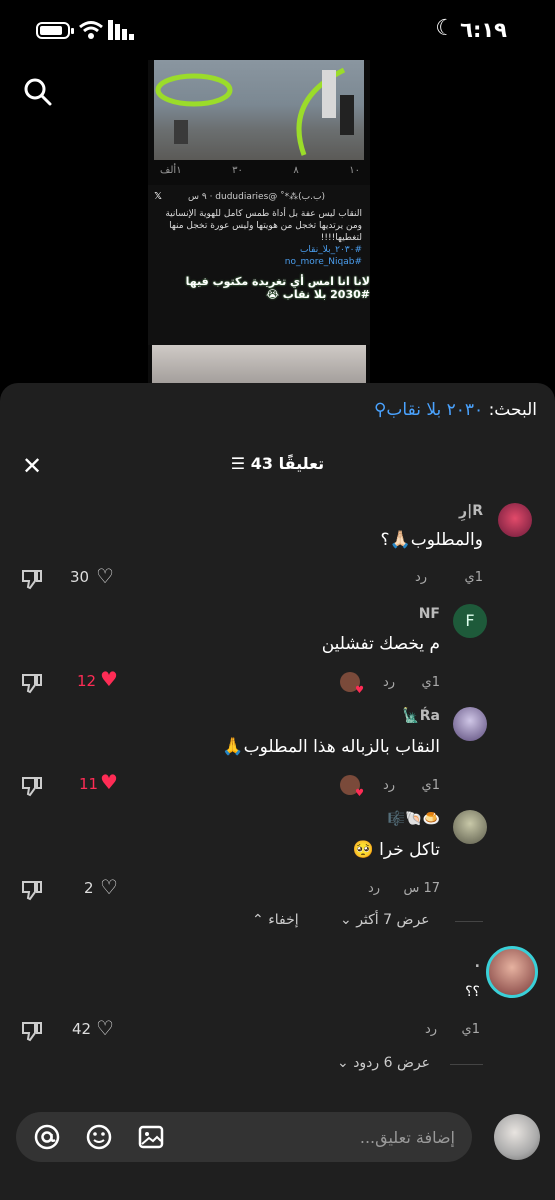  I want to click on tweet-likes: ٣٠, so click(237, 170).